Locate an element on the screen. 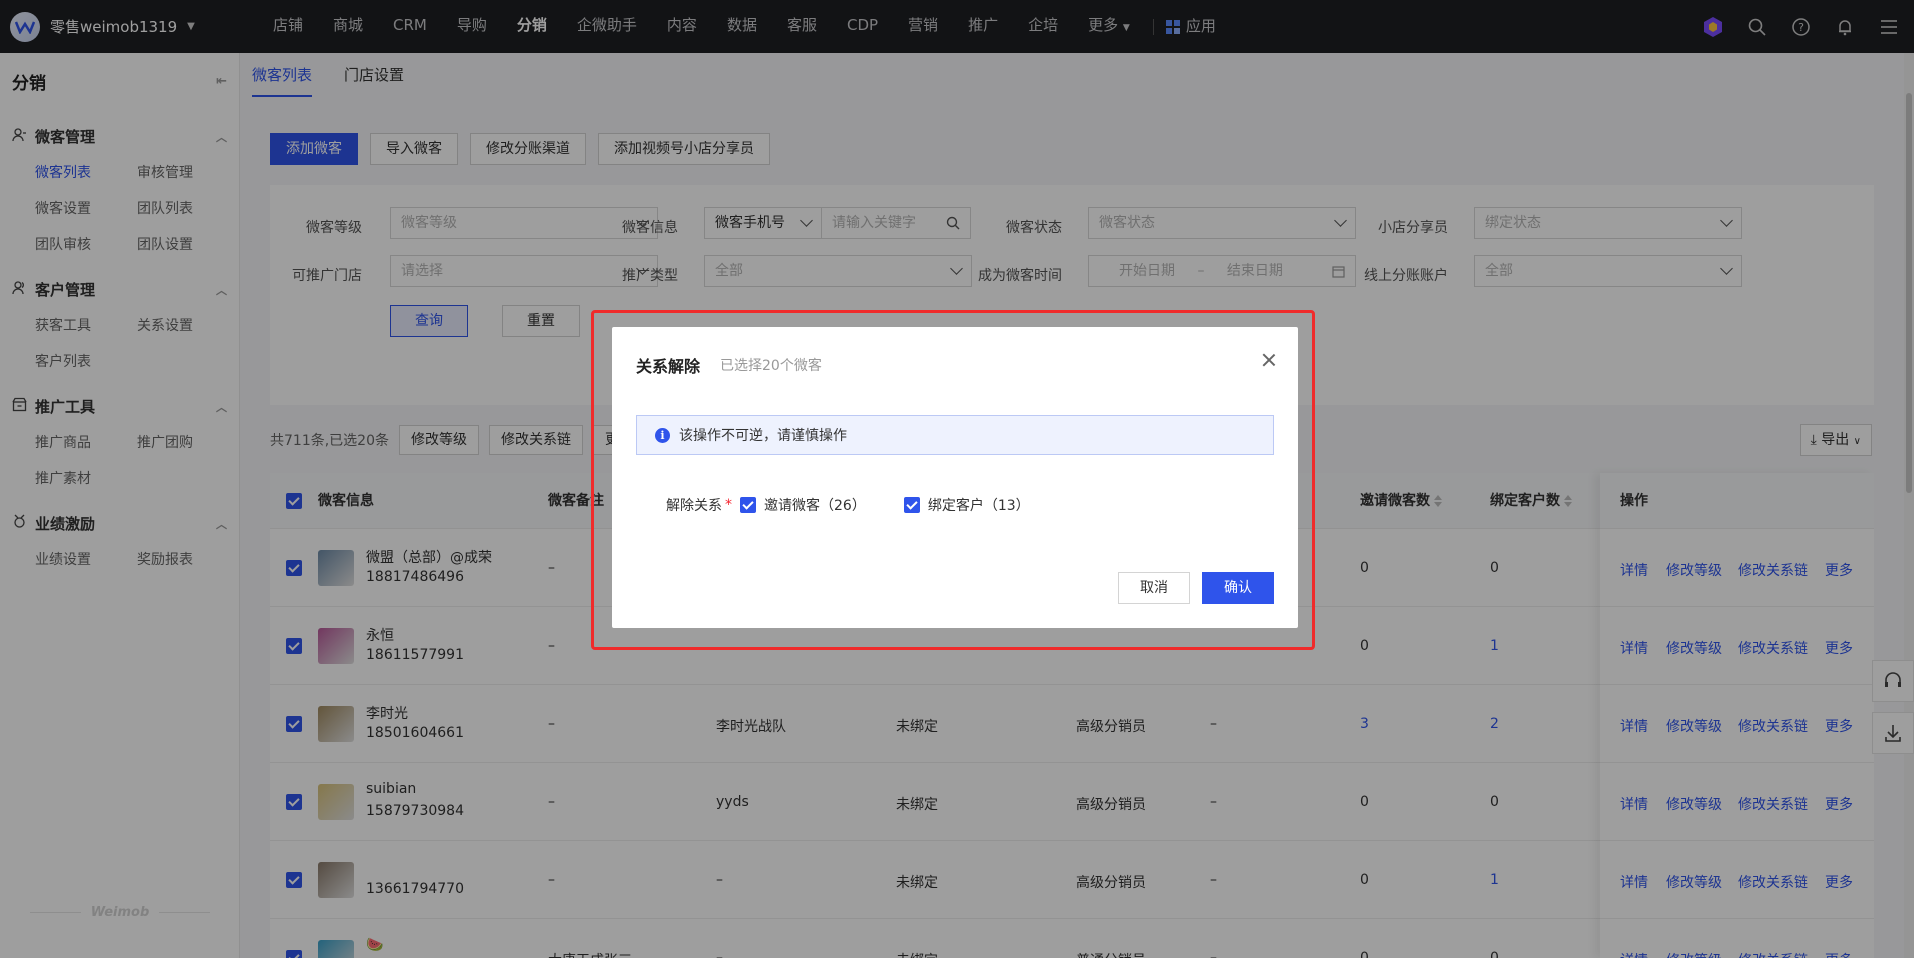 The width and height of the screenshot is (1914, 958). unbind-options-row: 解除关系 * 邀请微客（26） 绑定客户（13） is located at coordinates (867, 505).